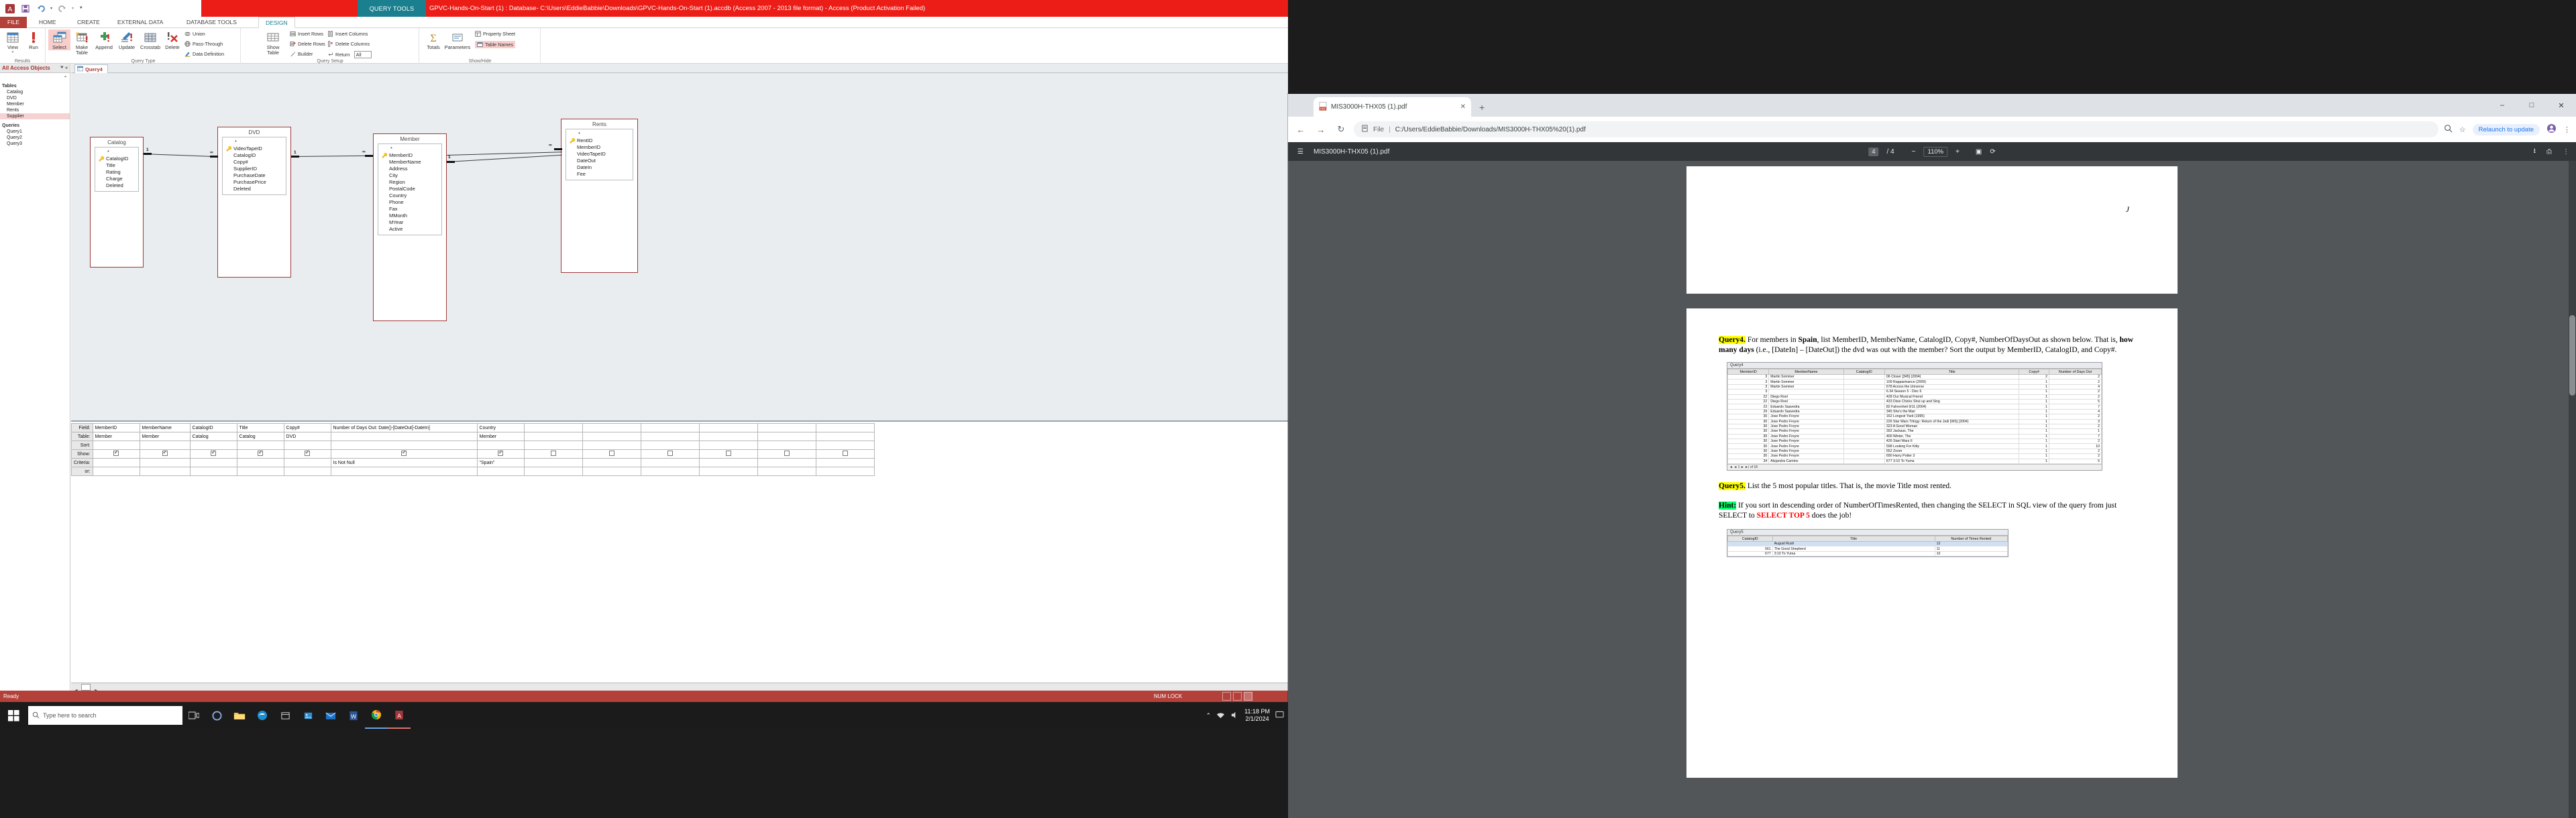  Describe the element at coordinates (1952, 397) in the screenshot. I see `table-cell: 428 Our Musical Friend` at that location.